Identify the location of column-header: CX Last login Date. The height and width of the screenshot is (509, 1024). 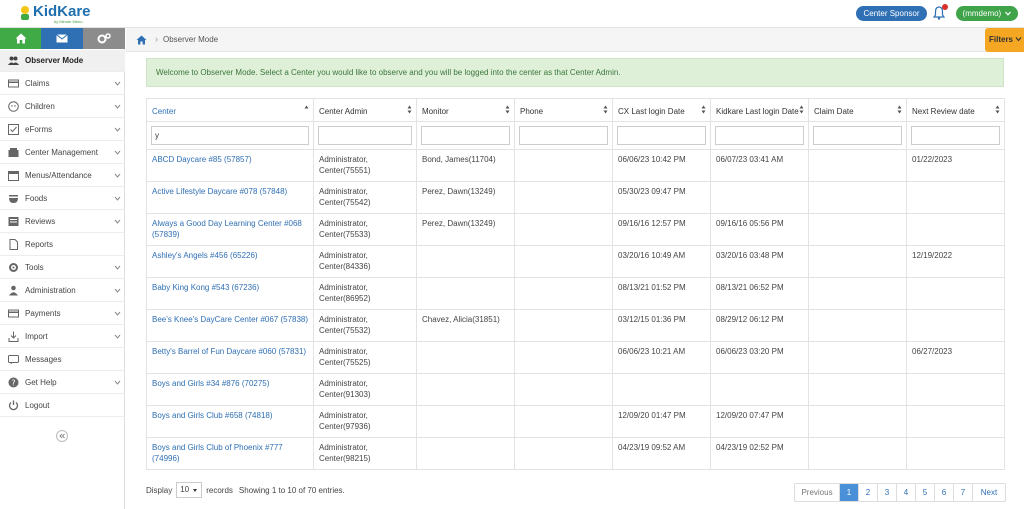
(661, 110).